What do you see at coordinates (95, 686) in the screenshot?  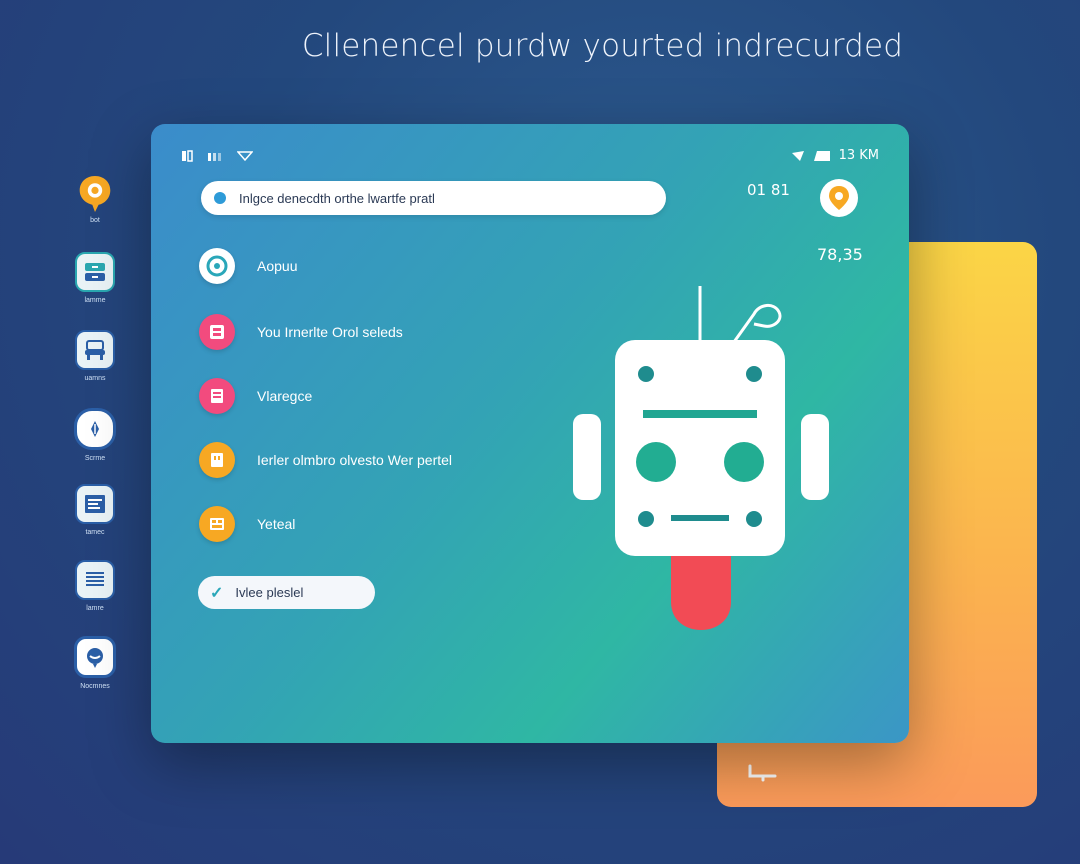 I see `dock-label: Nocmnes` at bounding box center [95, 686].